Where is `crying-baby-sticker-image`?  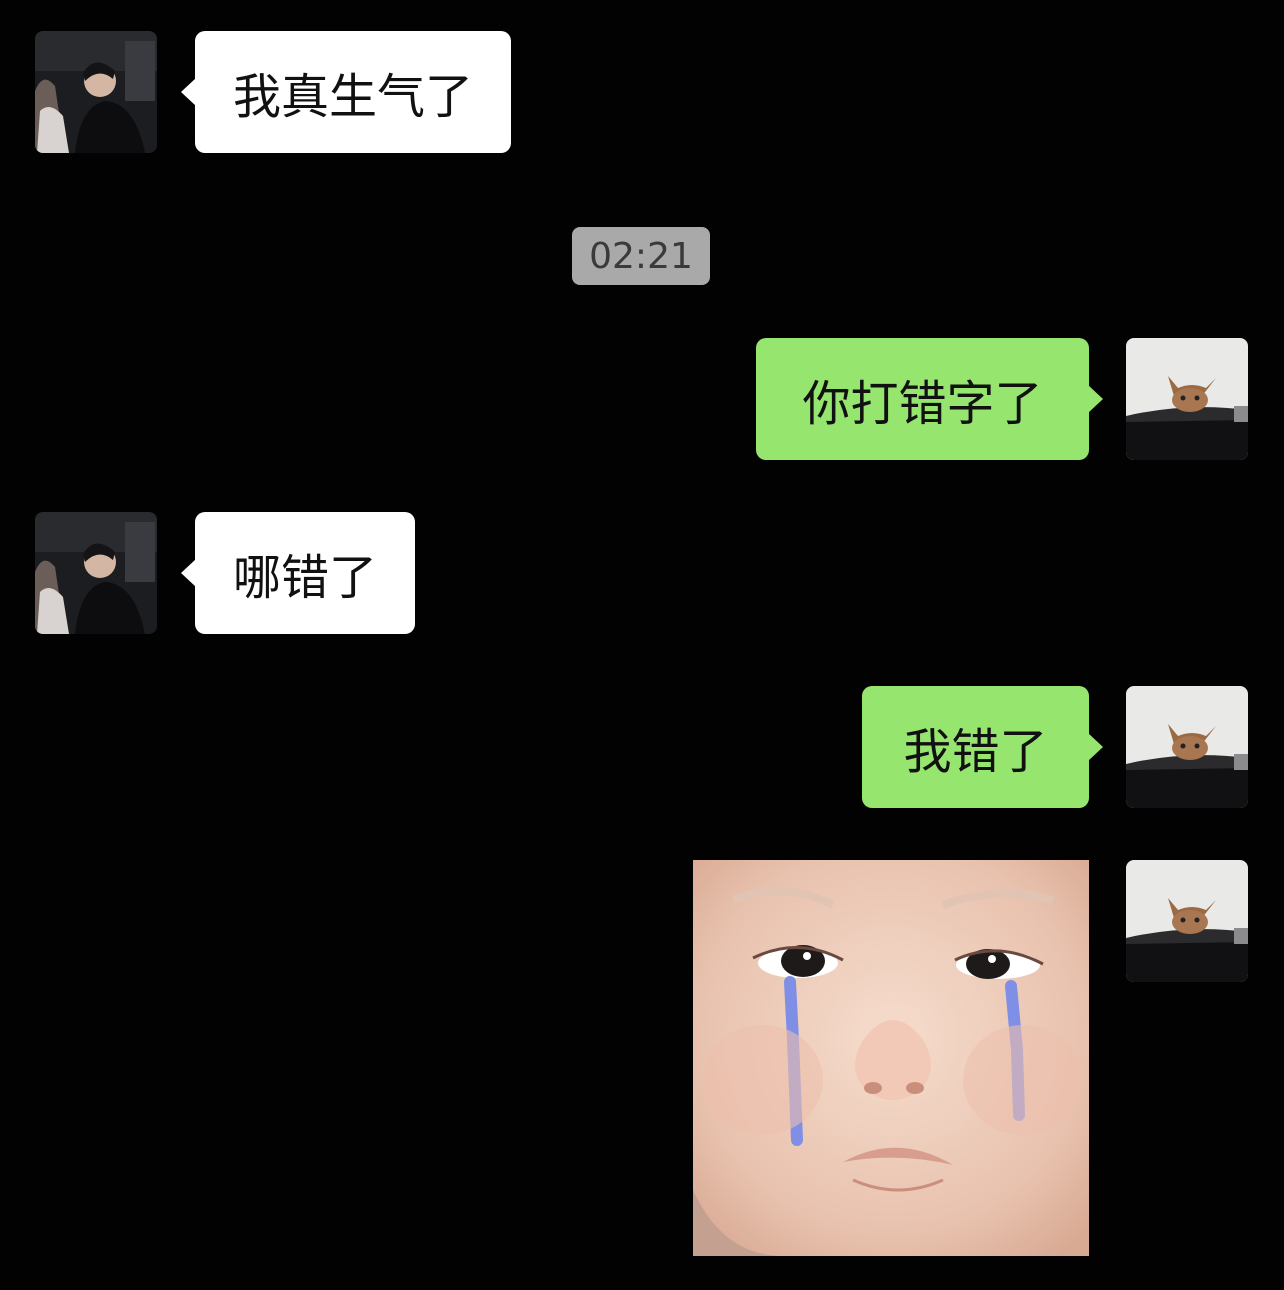
crying-baby-sticker-image is located at coordinates (891, 1058).